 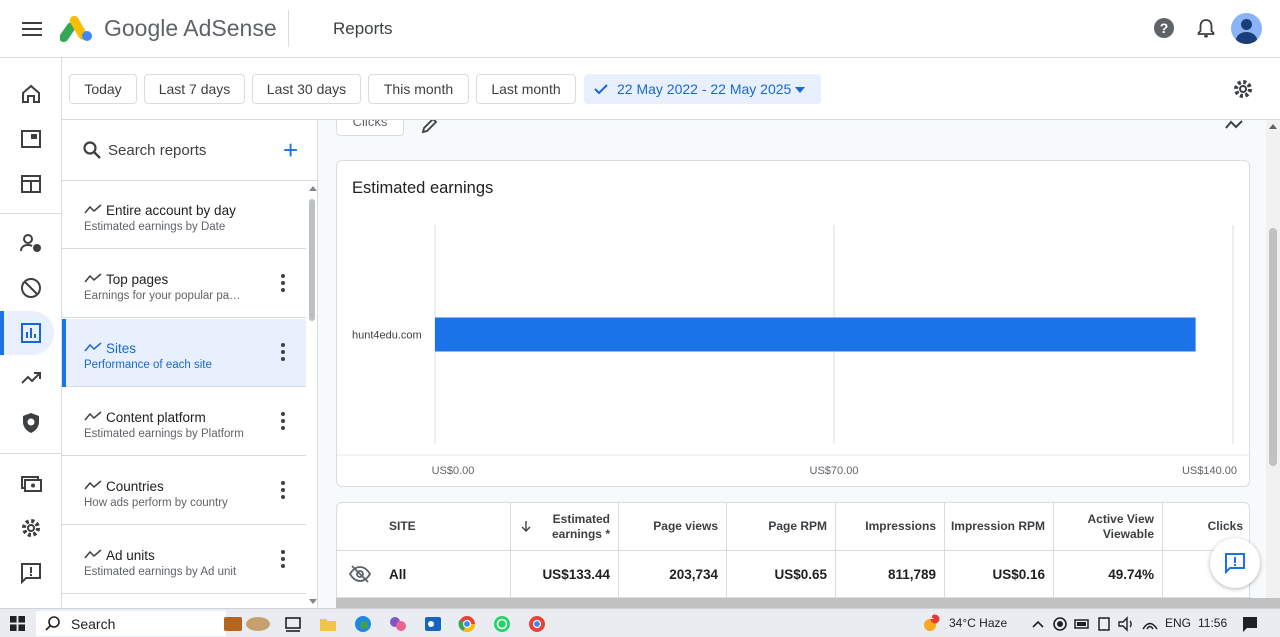 What do you see at coordinates (311, 394) in the screenshot?
I see `report-list-scrollbar` at bounding box center [311, 394].